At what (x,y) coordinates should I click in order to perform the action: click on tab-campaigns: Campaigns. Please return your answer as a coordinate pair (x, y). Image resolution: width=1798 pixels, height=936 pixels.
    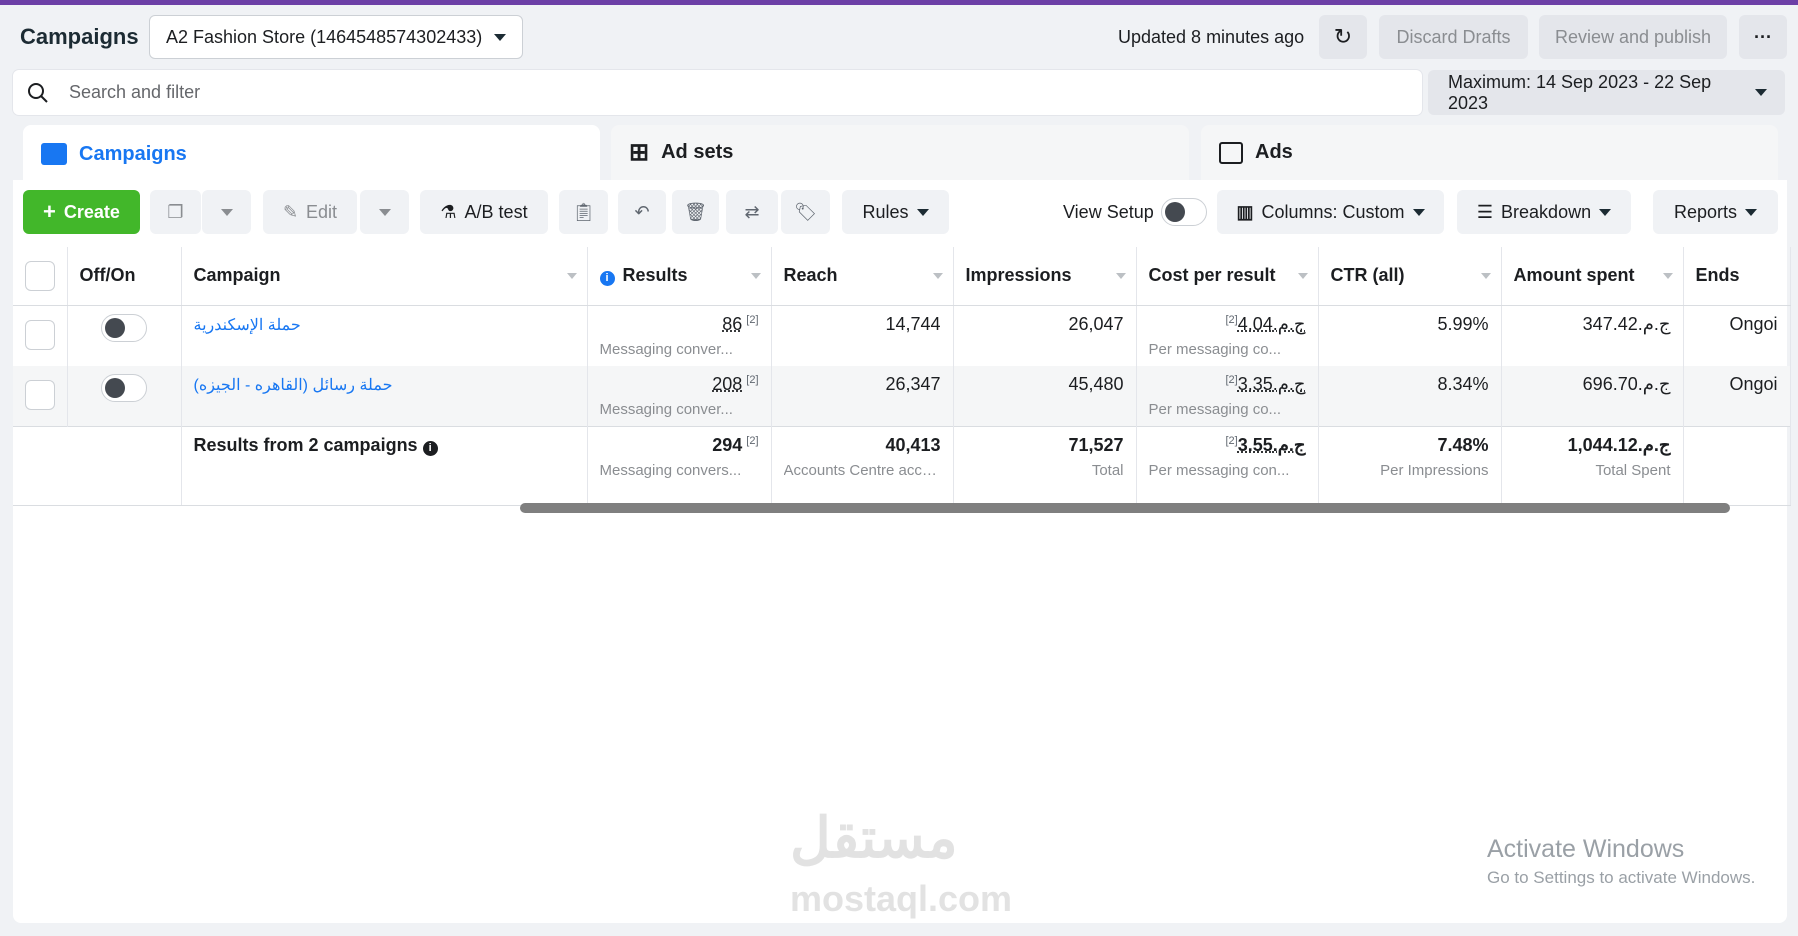
    Looking at the image, I should click on (311, 154).